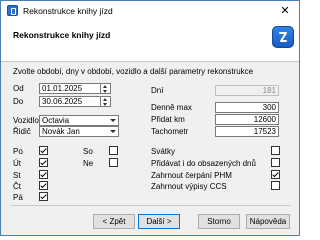  What do you see at coordinates (18, 197) in the screenshot?
I see `weekday-label: Pá` at bounding box center [18, 197].